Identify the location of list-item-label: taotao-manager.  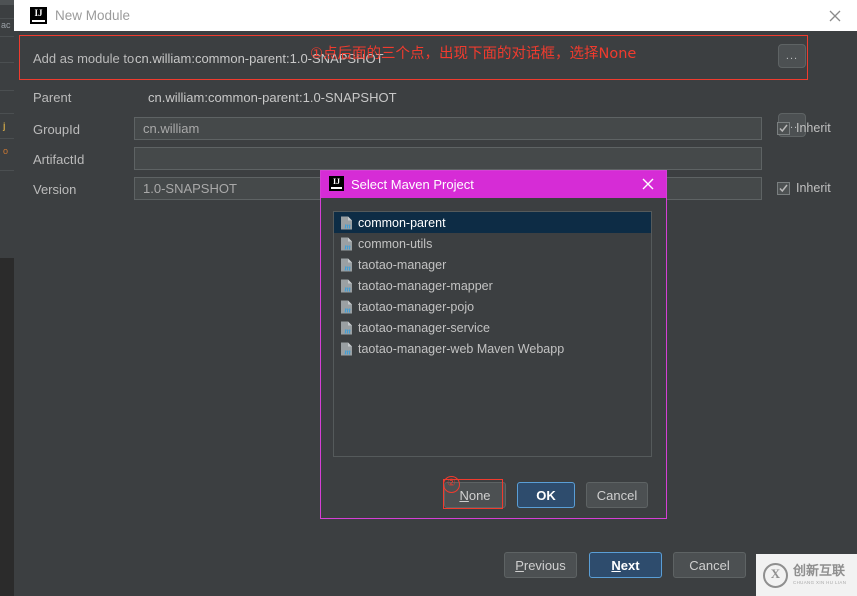
(402, 264).